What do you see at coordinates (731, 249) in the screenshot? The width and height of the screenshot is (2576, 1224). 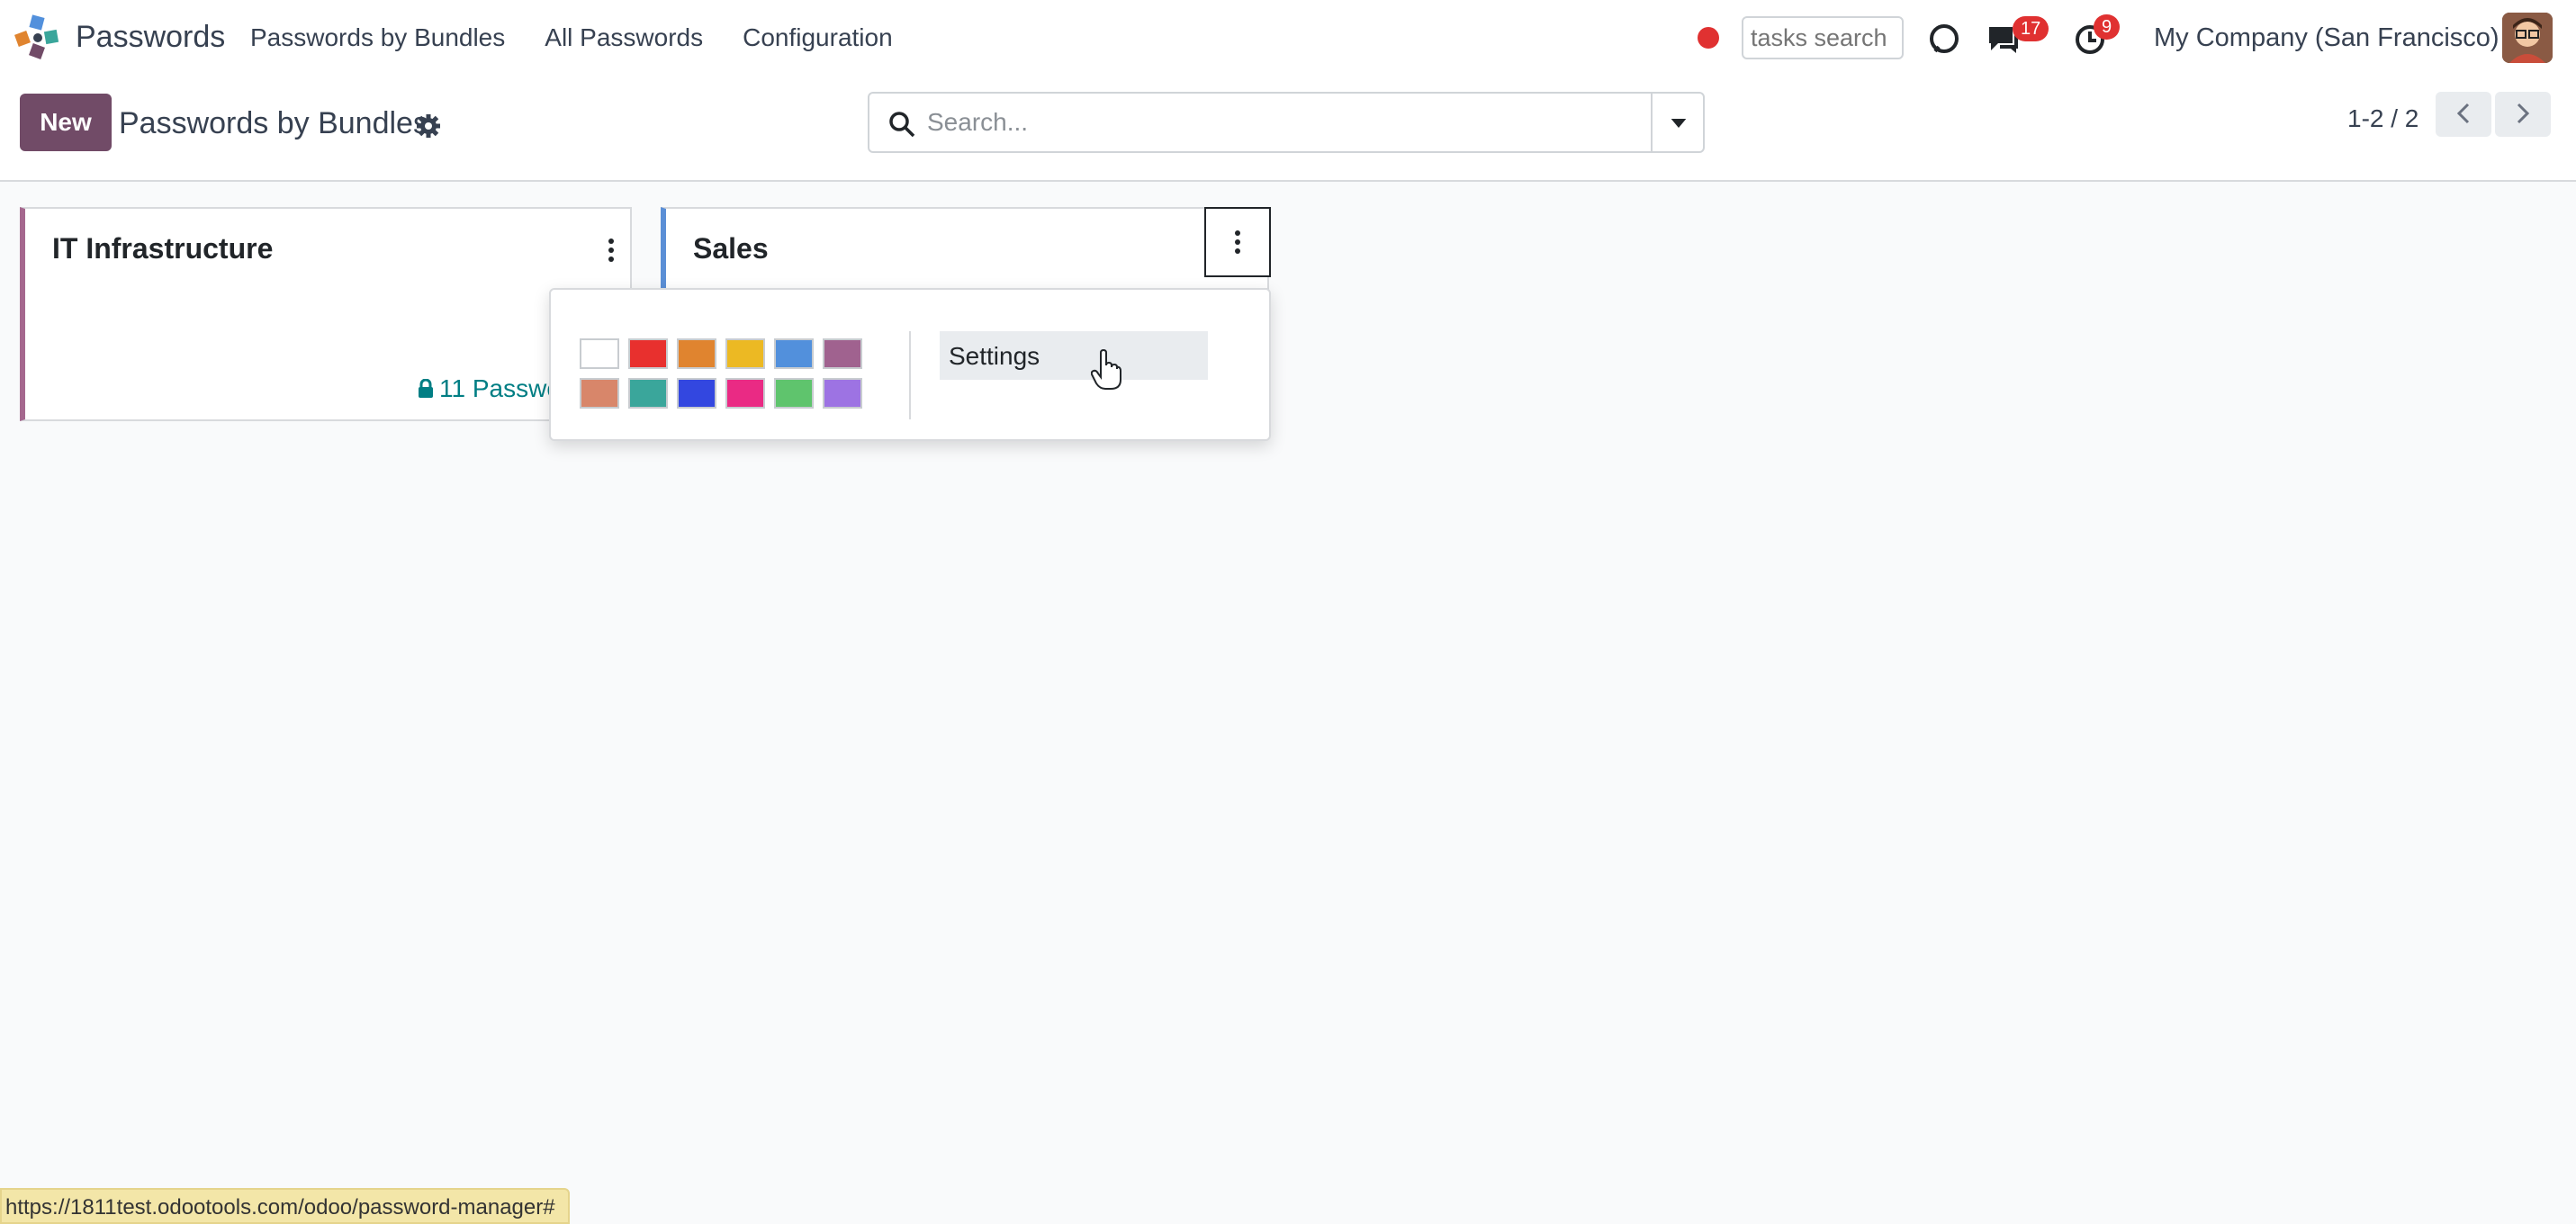 I see `card-title: Sales` at bounding box center [731, 249].